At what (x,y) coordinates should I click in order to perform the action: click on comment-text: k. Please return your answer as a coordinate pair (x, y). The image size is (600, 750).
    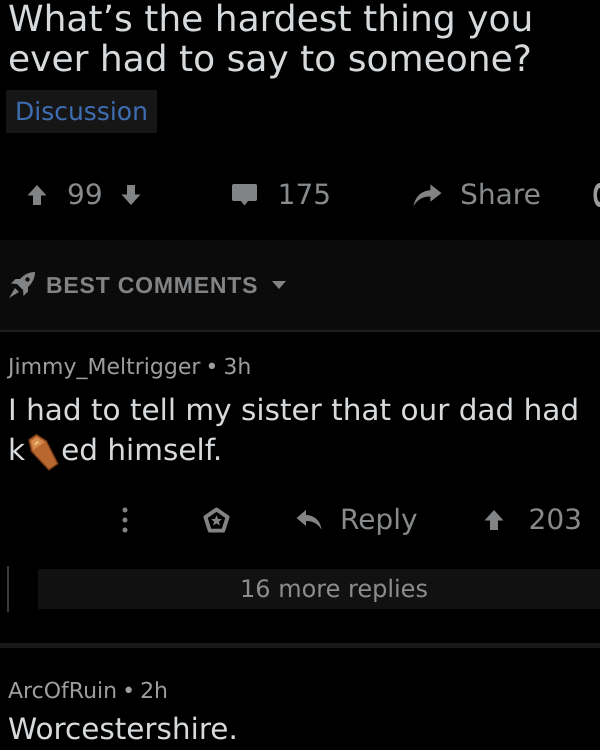
    Looking at the image, I should click on (17, 450).